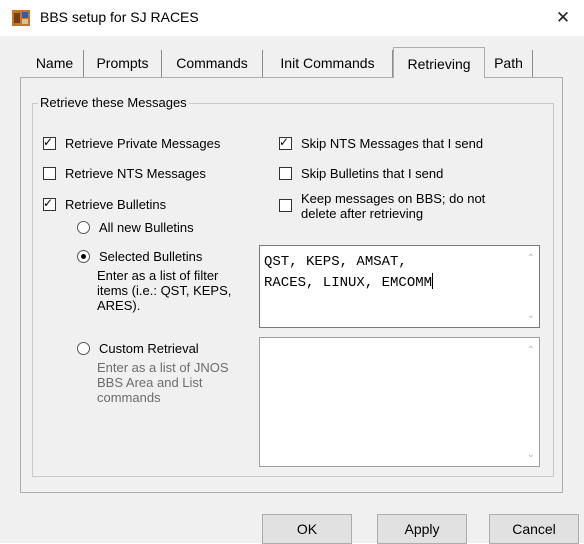  Describe the element at coordinates (143, 143) in the screenshot. I see `checkbox-label: Retrieve Private Messages` at that location.